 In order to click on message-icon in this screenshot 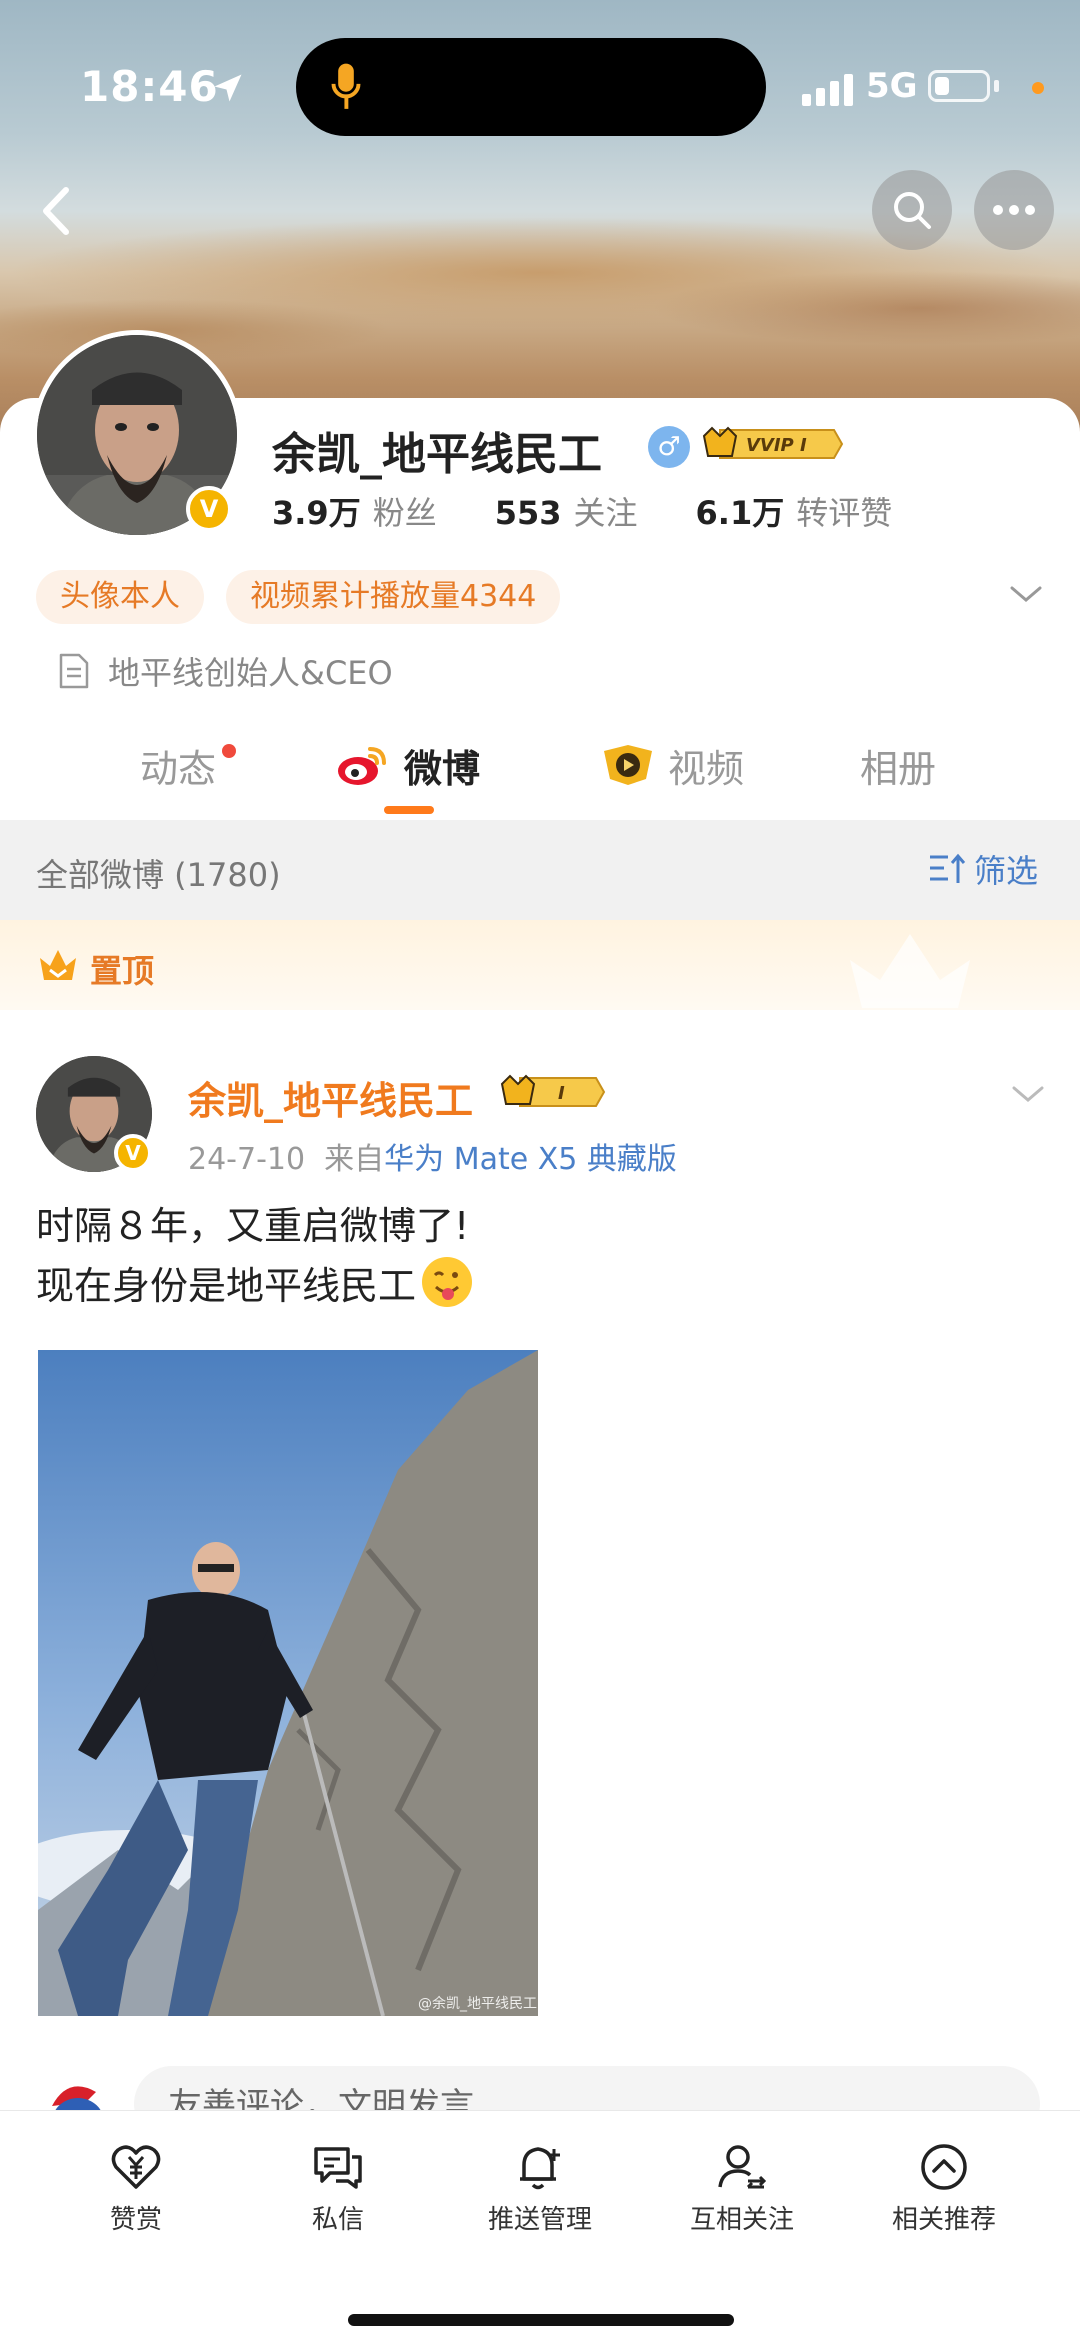, I will do `click(338, 2168)`.